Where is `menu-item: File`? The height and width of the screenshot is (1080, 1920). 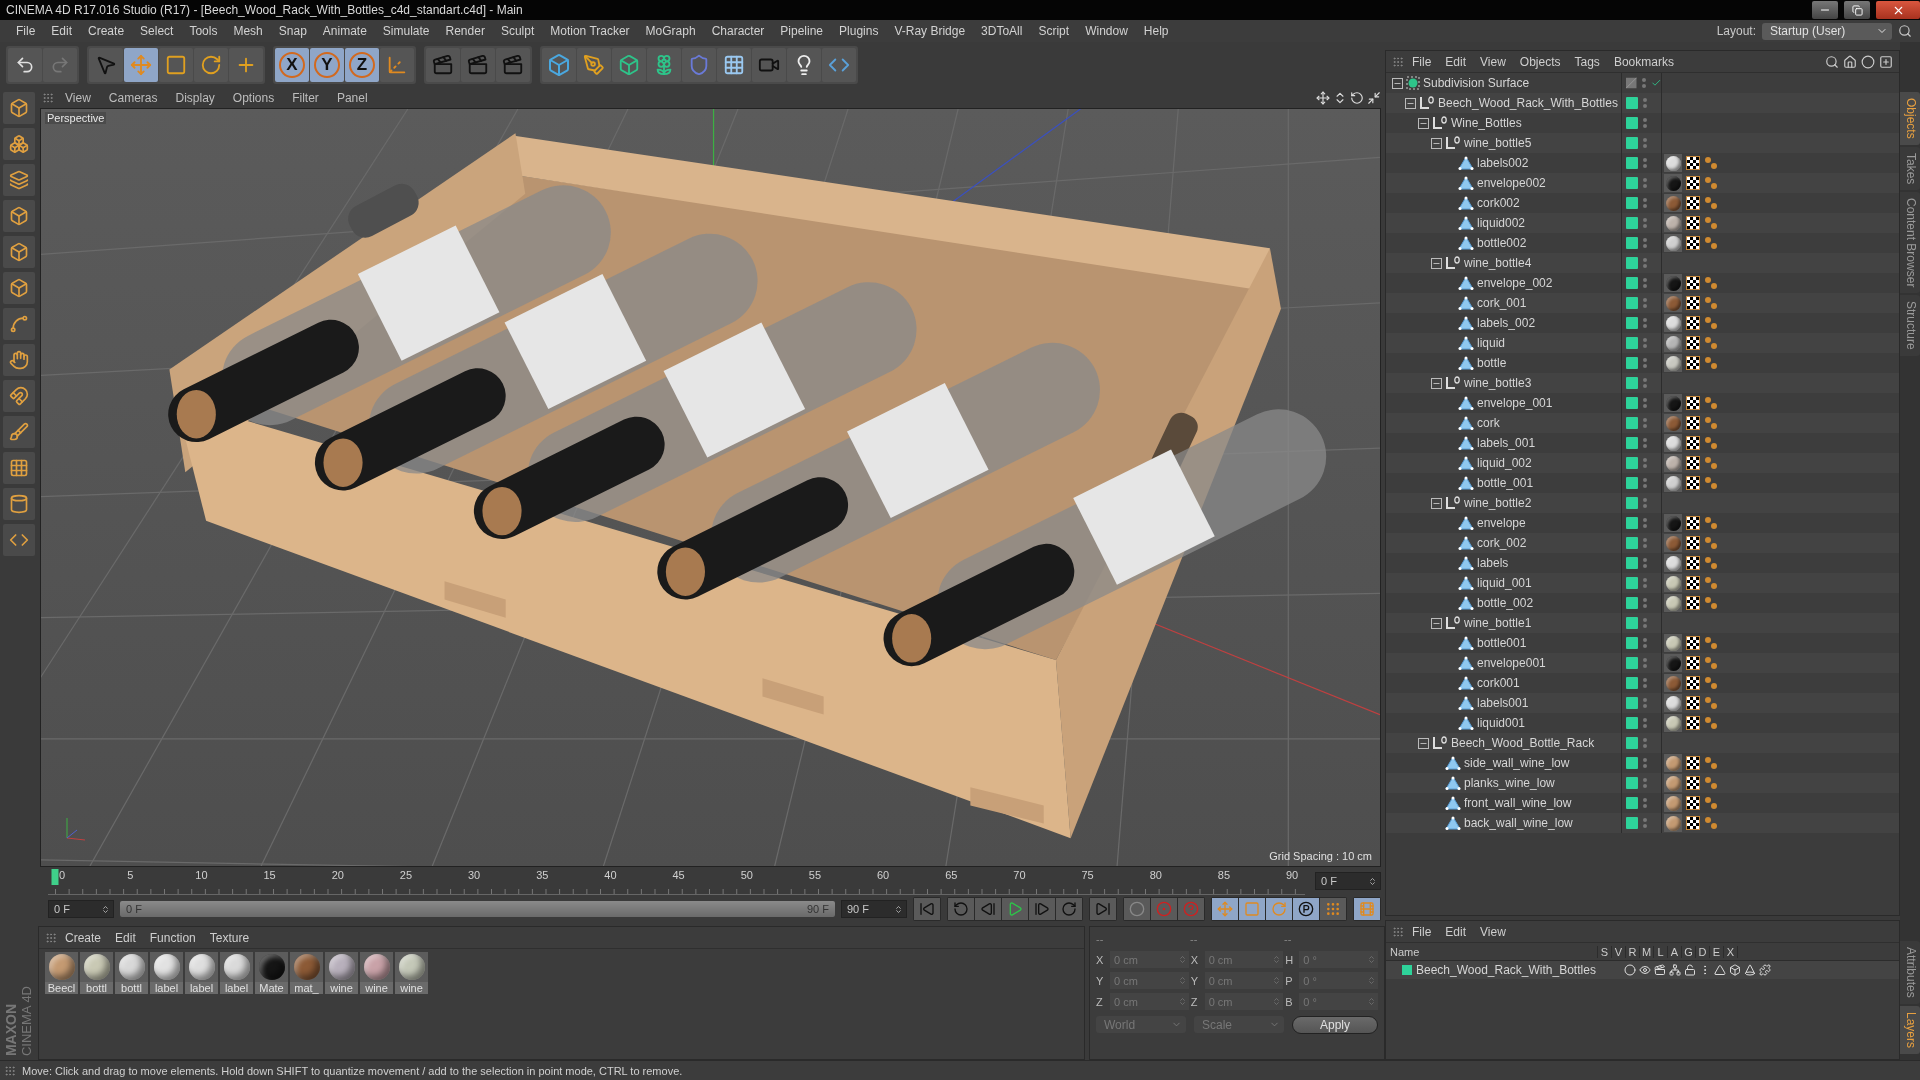 menu-item: File is located at coordinates (26, 31).